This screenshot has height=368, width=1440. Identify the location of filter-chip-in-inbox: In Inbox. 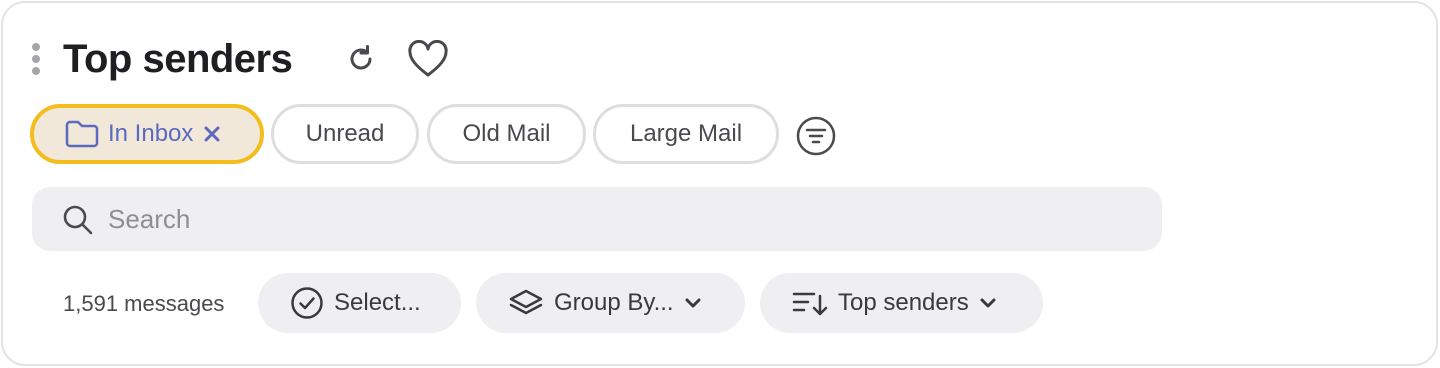
(147, 134).